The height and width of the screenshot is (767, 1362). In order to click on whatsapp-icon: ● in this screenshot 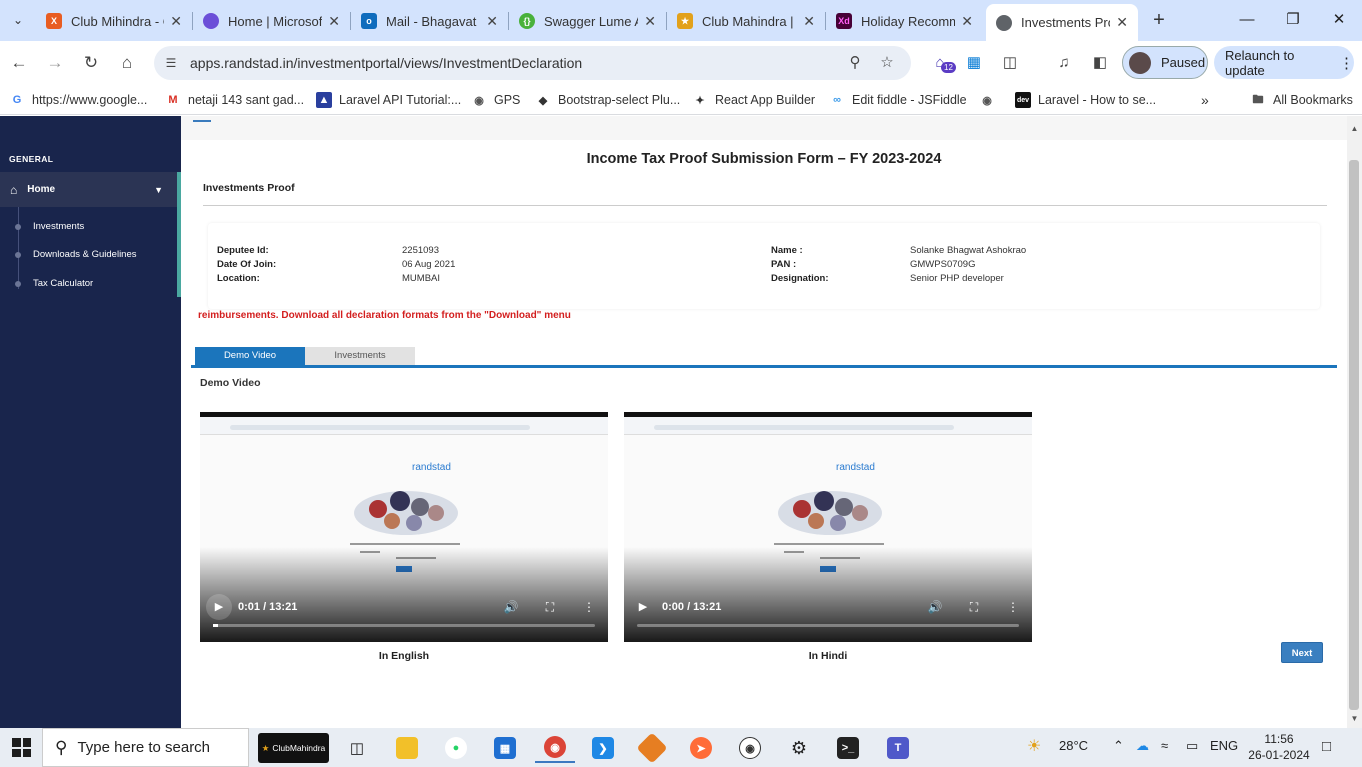, I will do `click(456, 748)`.